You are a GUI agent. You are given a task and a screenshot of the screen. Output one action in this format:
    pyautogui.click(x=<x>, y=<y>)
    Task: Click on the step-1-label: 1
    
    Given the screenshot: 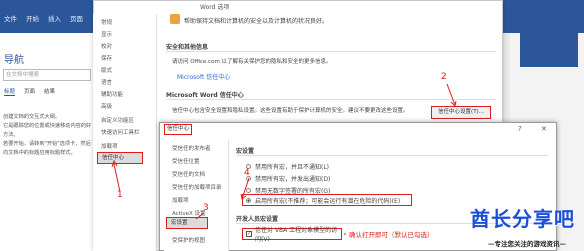 What is the action you would take?
    pyautogui.click(x=120, y=195)
    